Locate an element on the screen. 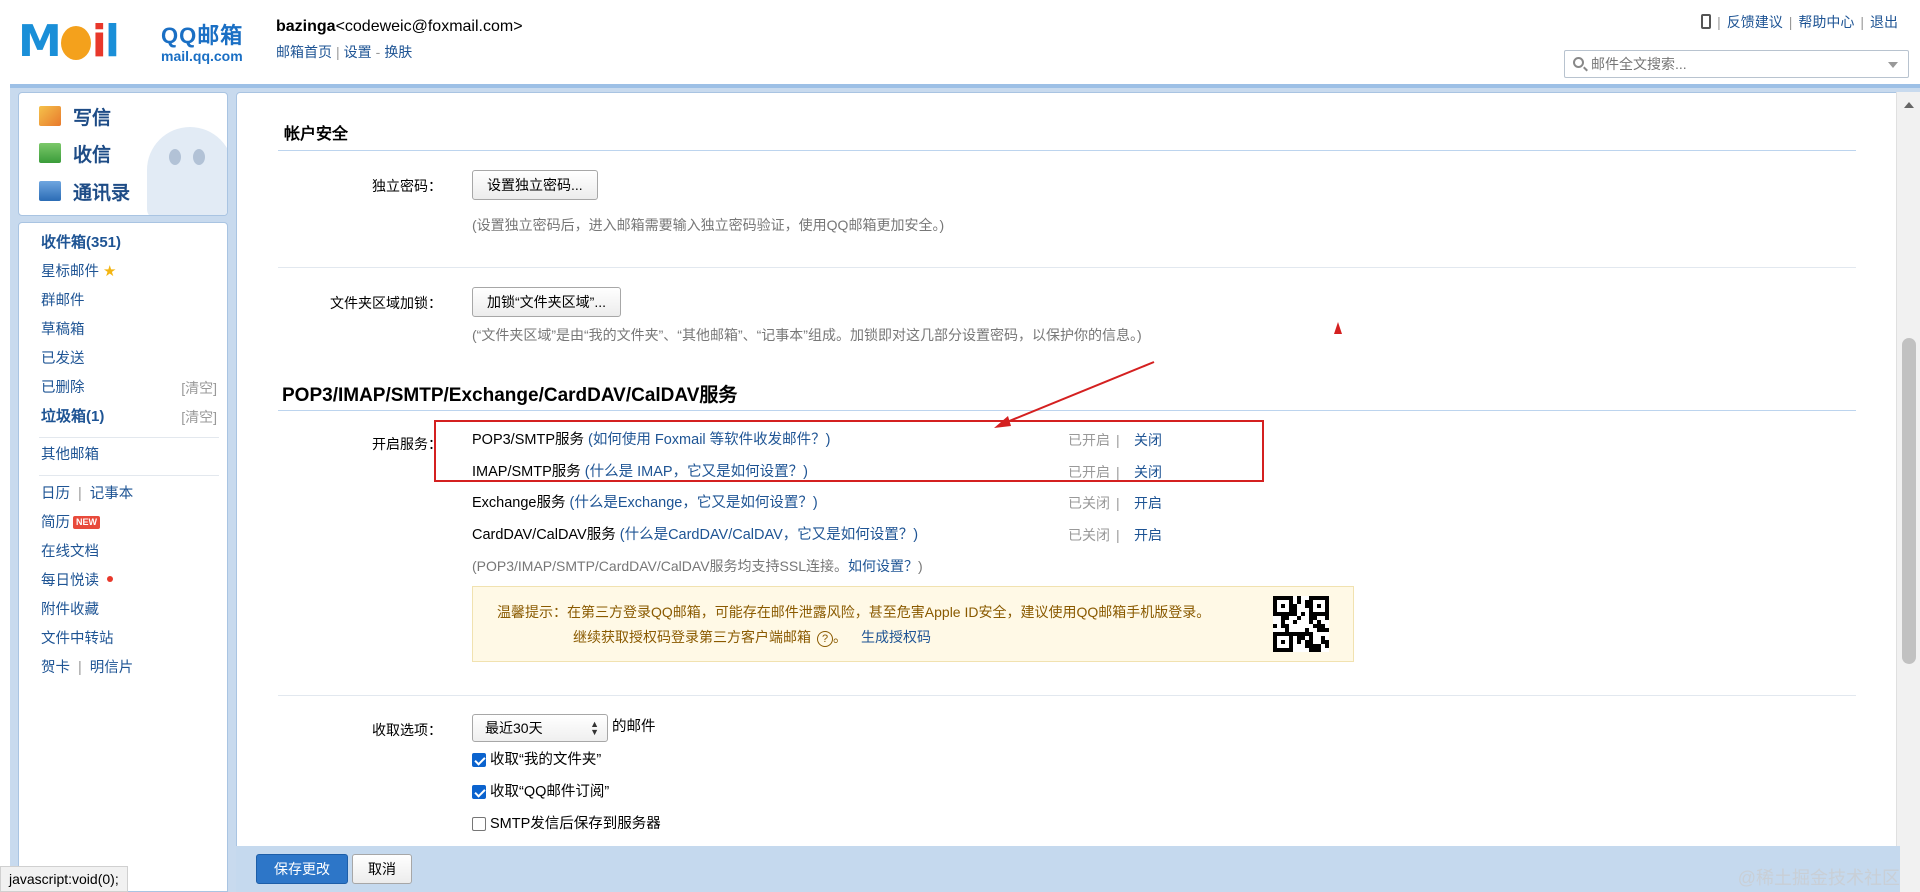 This screenshot has height=892, width=1920. checkbox-unchecked-icon is located at coordinates (479, 824).